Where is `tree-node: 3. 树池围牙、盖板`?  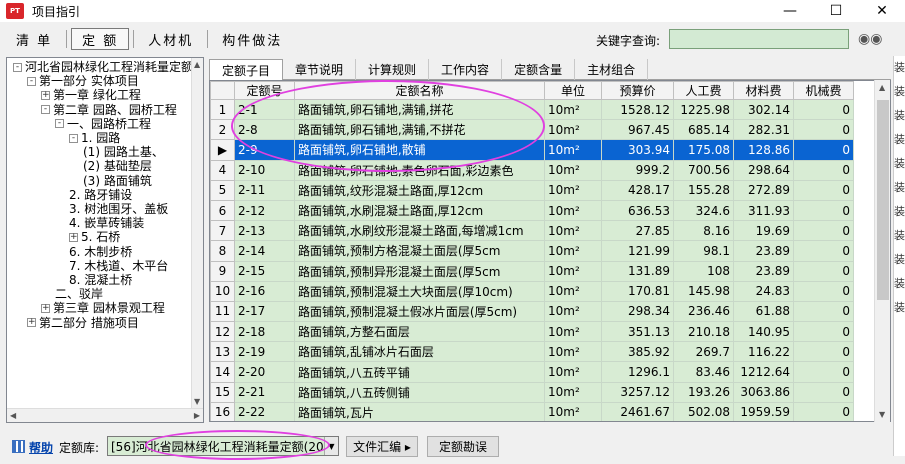
tree-node: 3. 树池围牙、盖板 is located at coordinates (118, 209).